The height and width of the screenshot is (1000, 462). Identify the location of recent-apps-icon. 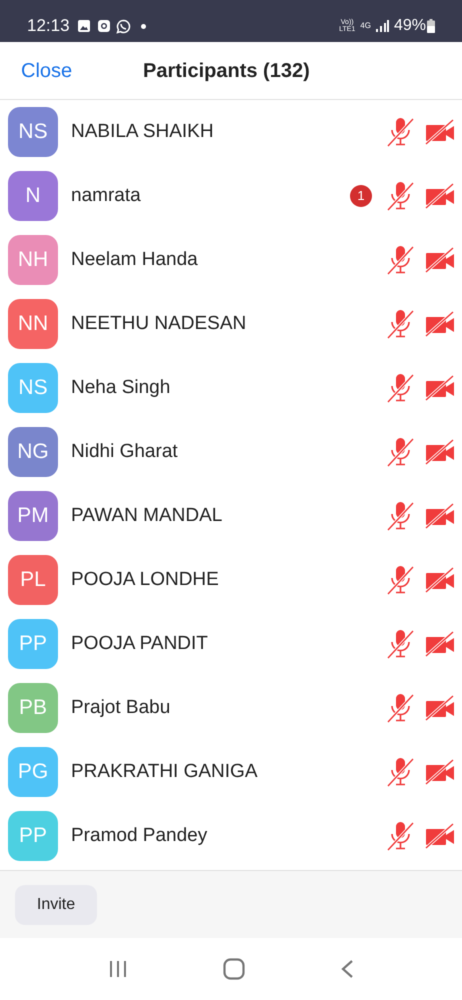
(118, 969).